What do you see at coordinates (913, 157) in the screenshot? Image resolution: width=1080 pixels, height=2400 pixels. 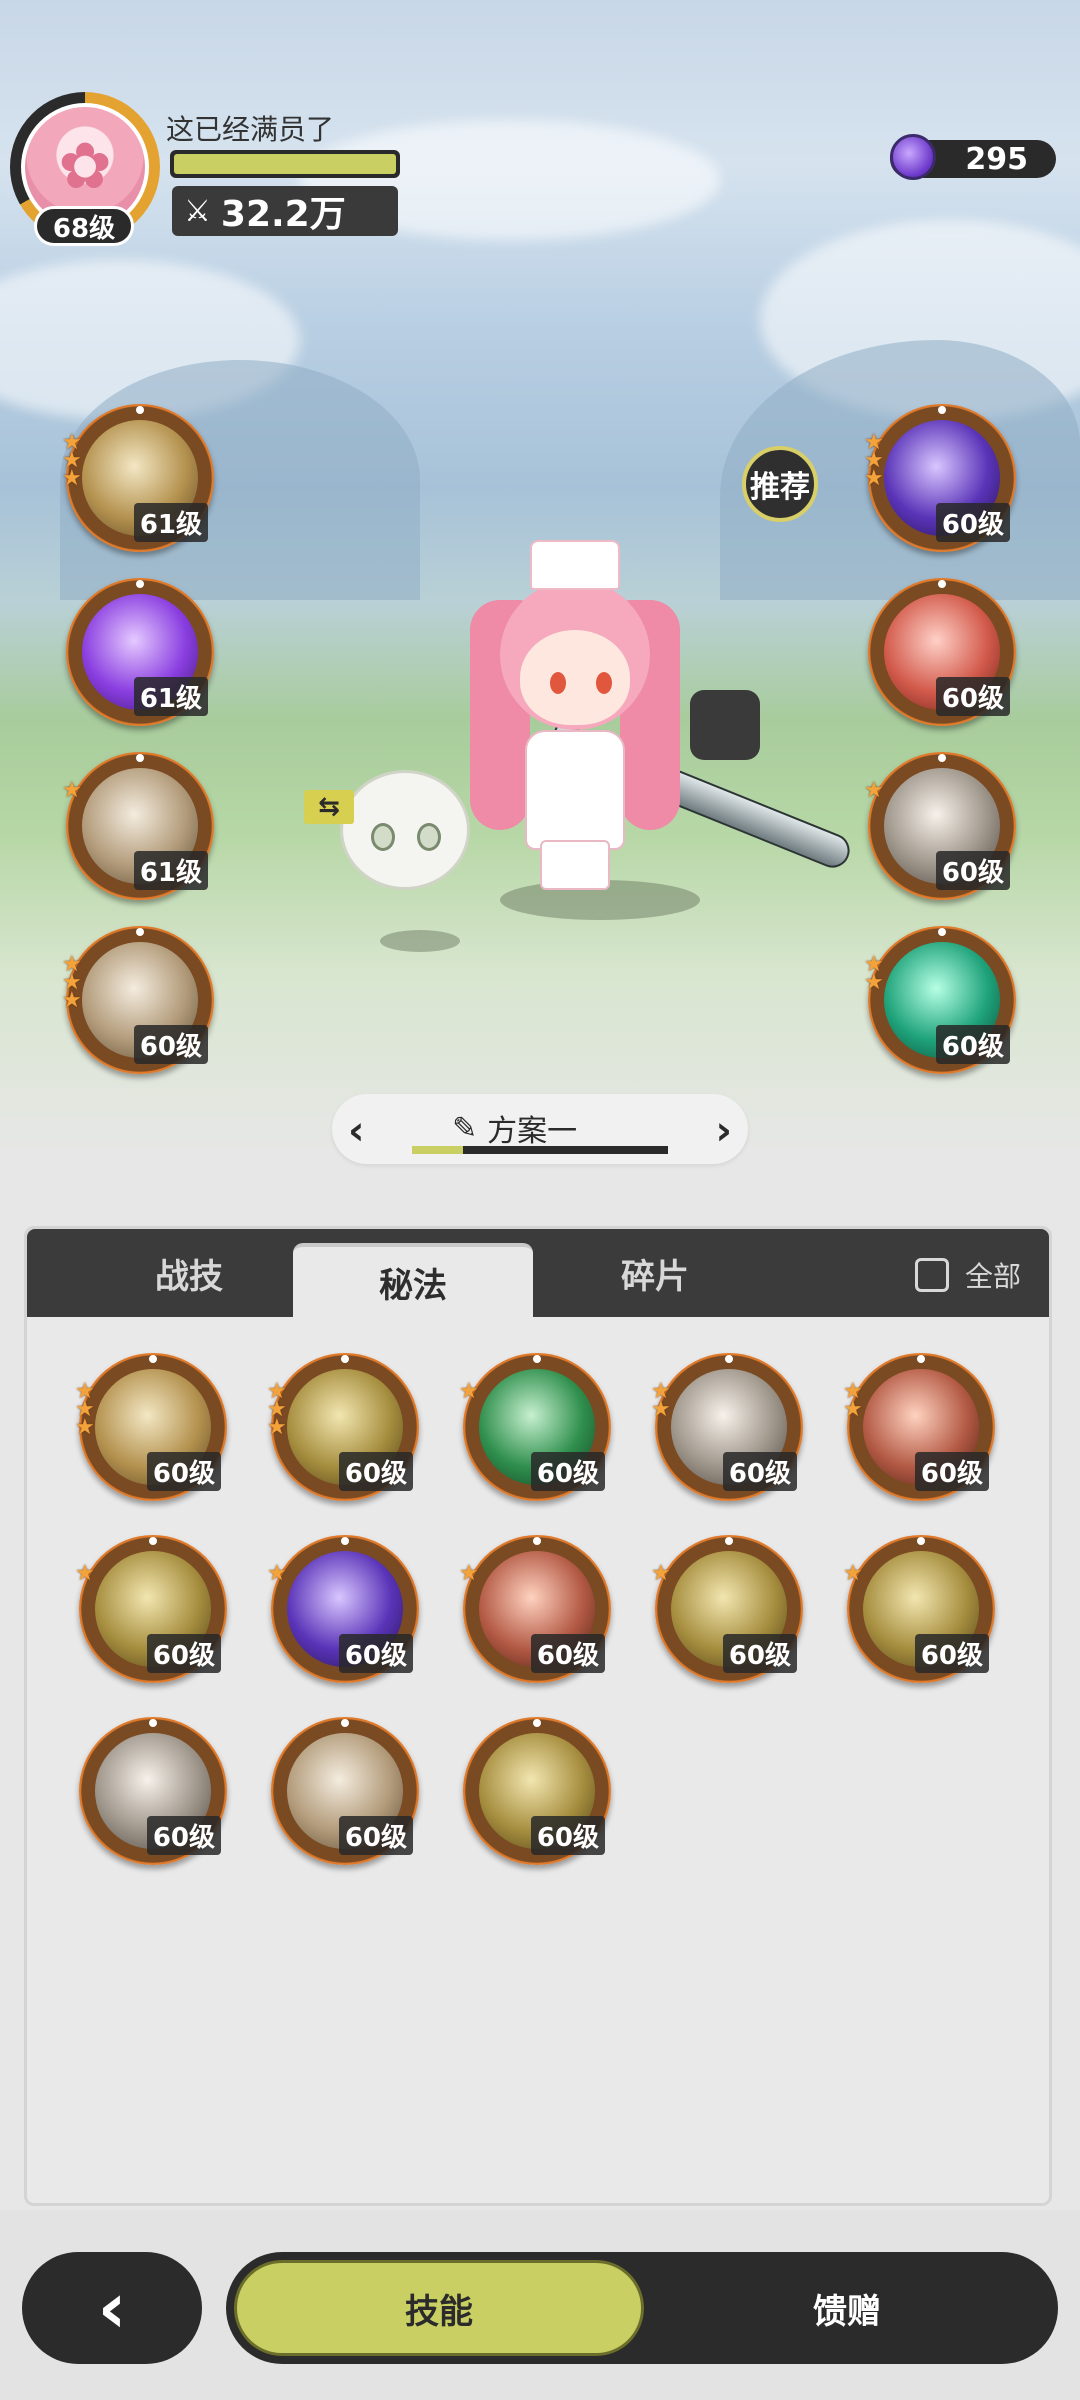 I see `gem-icon` at bounding box center [913, 157].